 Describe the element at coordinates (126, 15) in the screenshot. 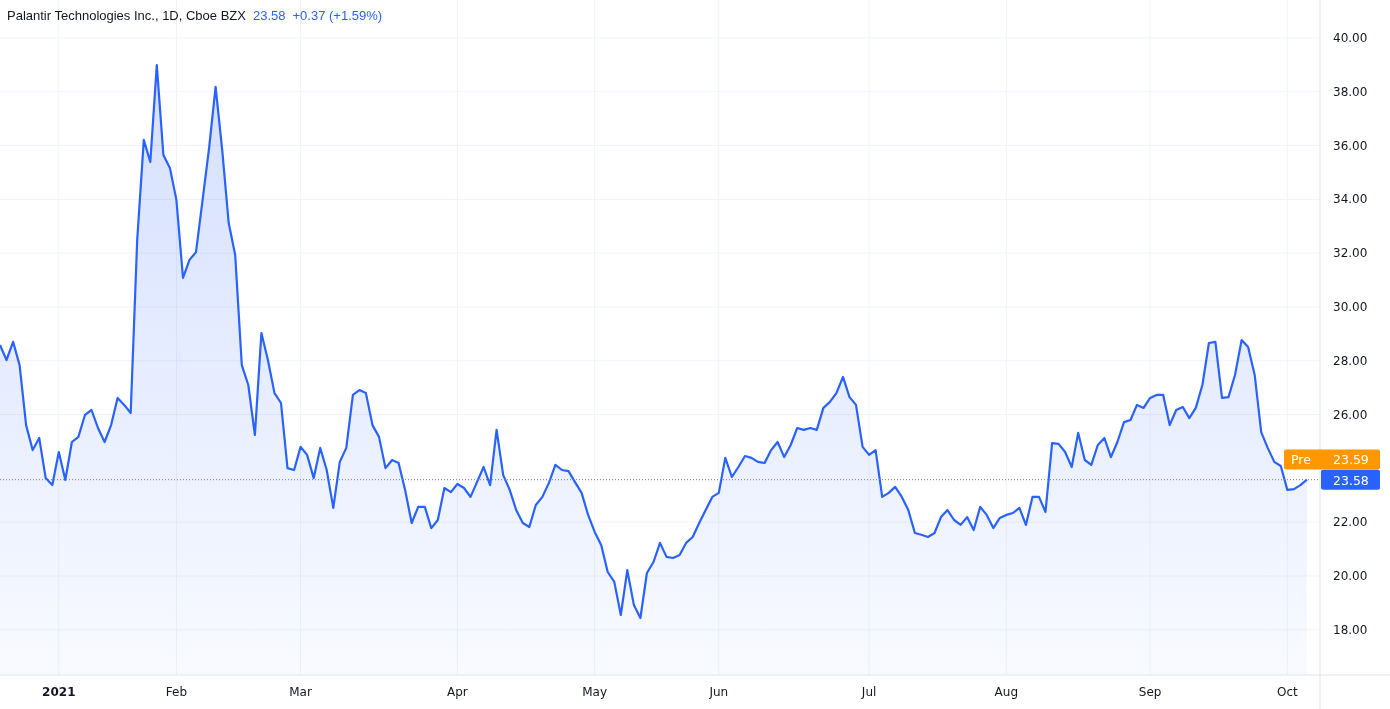

I see `symbol-title: Palantir Technologies Inc., 1D, Cboe BZX` at that location.